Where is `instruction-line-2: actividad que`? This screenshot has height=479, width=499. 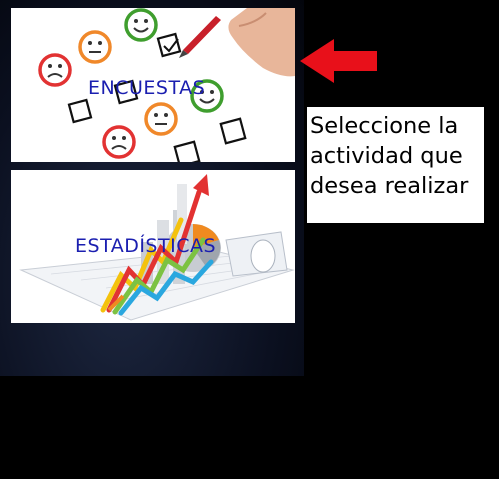
instruction-line-2: actividad que is located at coordinates (386, 156).